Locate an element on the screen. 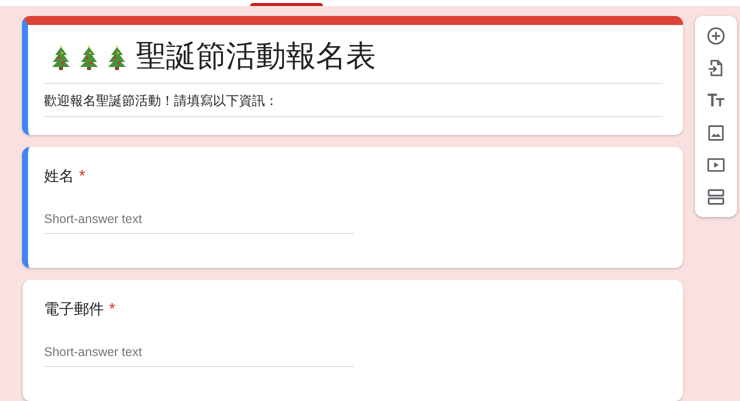 The width and height of the screenshot is (740, 401). form-title: 聖誕節活動報名表 is located at coordinates (256, 57).